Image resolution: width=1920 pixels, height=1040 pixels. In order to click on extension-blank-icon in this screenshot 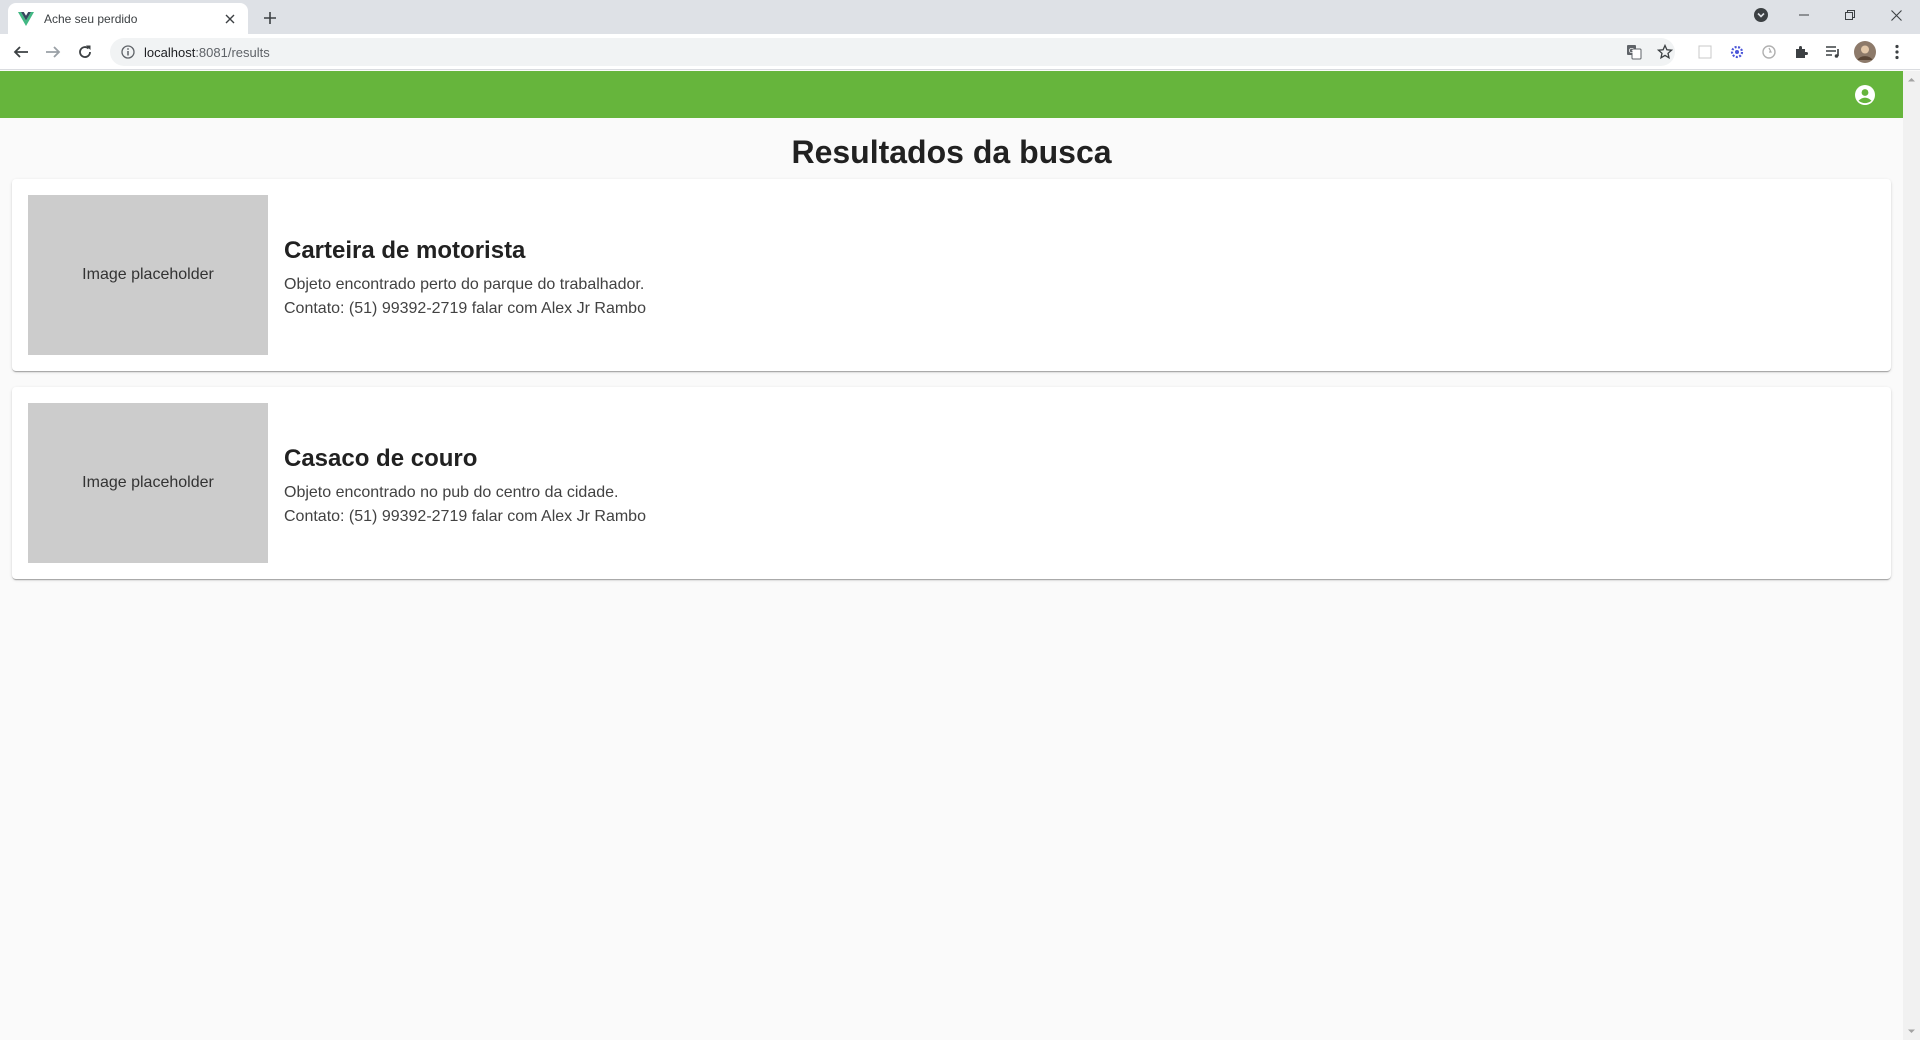, I will do `click(1705, 52)`.